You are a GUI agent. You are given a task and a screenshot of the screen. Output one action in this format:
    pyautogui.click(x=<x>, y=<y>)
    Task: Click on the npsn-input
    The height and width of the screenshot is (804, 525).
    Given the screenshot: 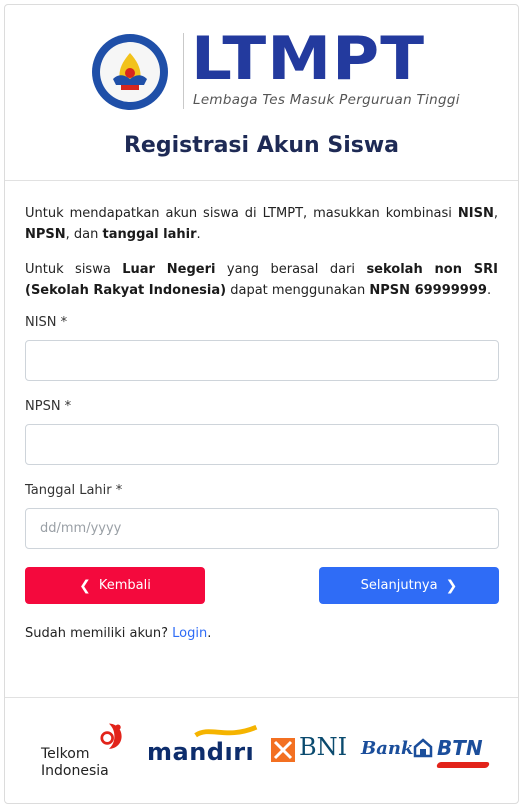 What is the action you would take?
    pyautogui.click(x=262, y=444)
    